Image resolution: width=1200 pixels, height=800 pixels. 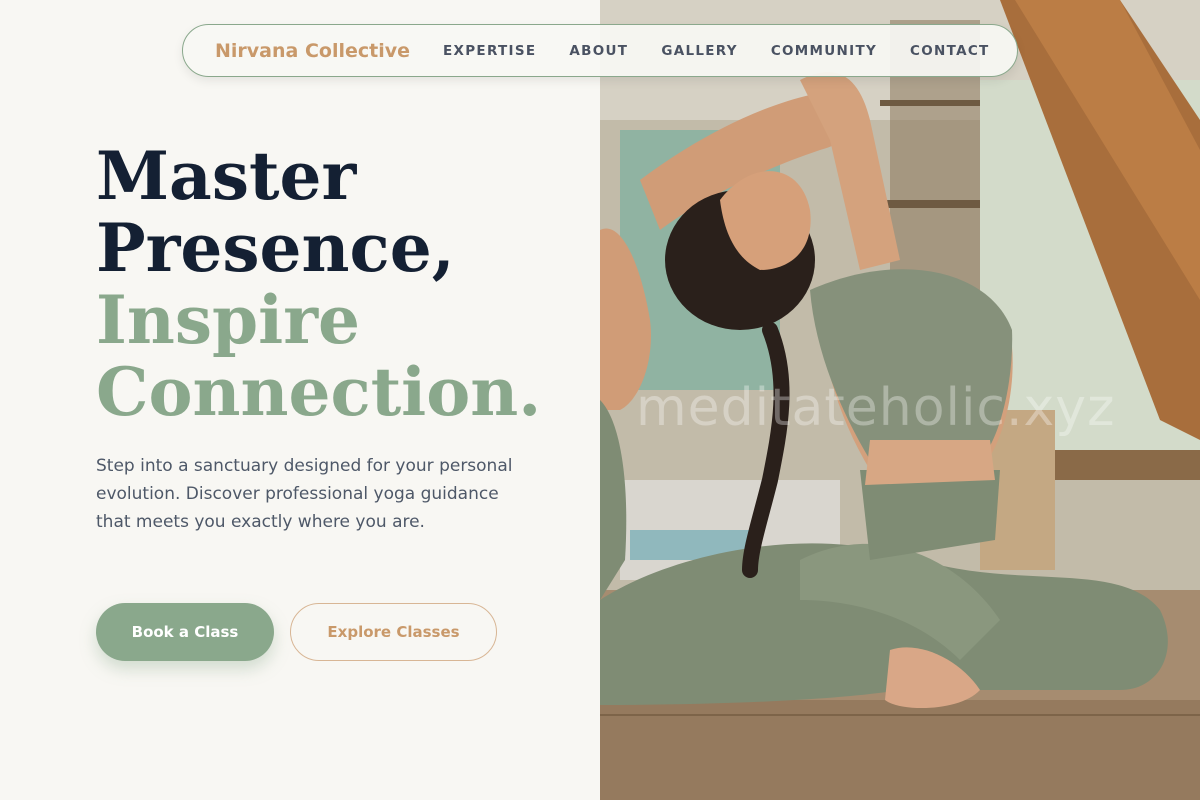 What do you see at coordinates (185, 632) in the screenshot?
I see `book-class-button: Book a Class` at bounding box center [185, 632].